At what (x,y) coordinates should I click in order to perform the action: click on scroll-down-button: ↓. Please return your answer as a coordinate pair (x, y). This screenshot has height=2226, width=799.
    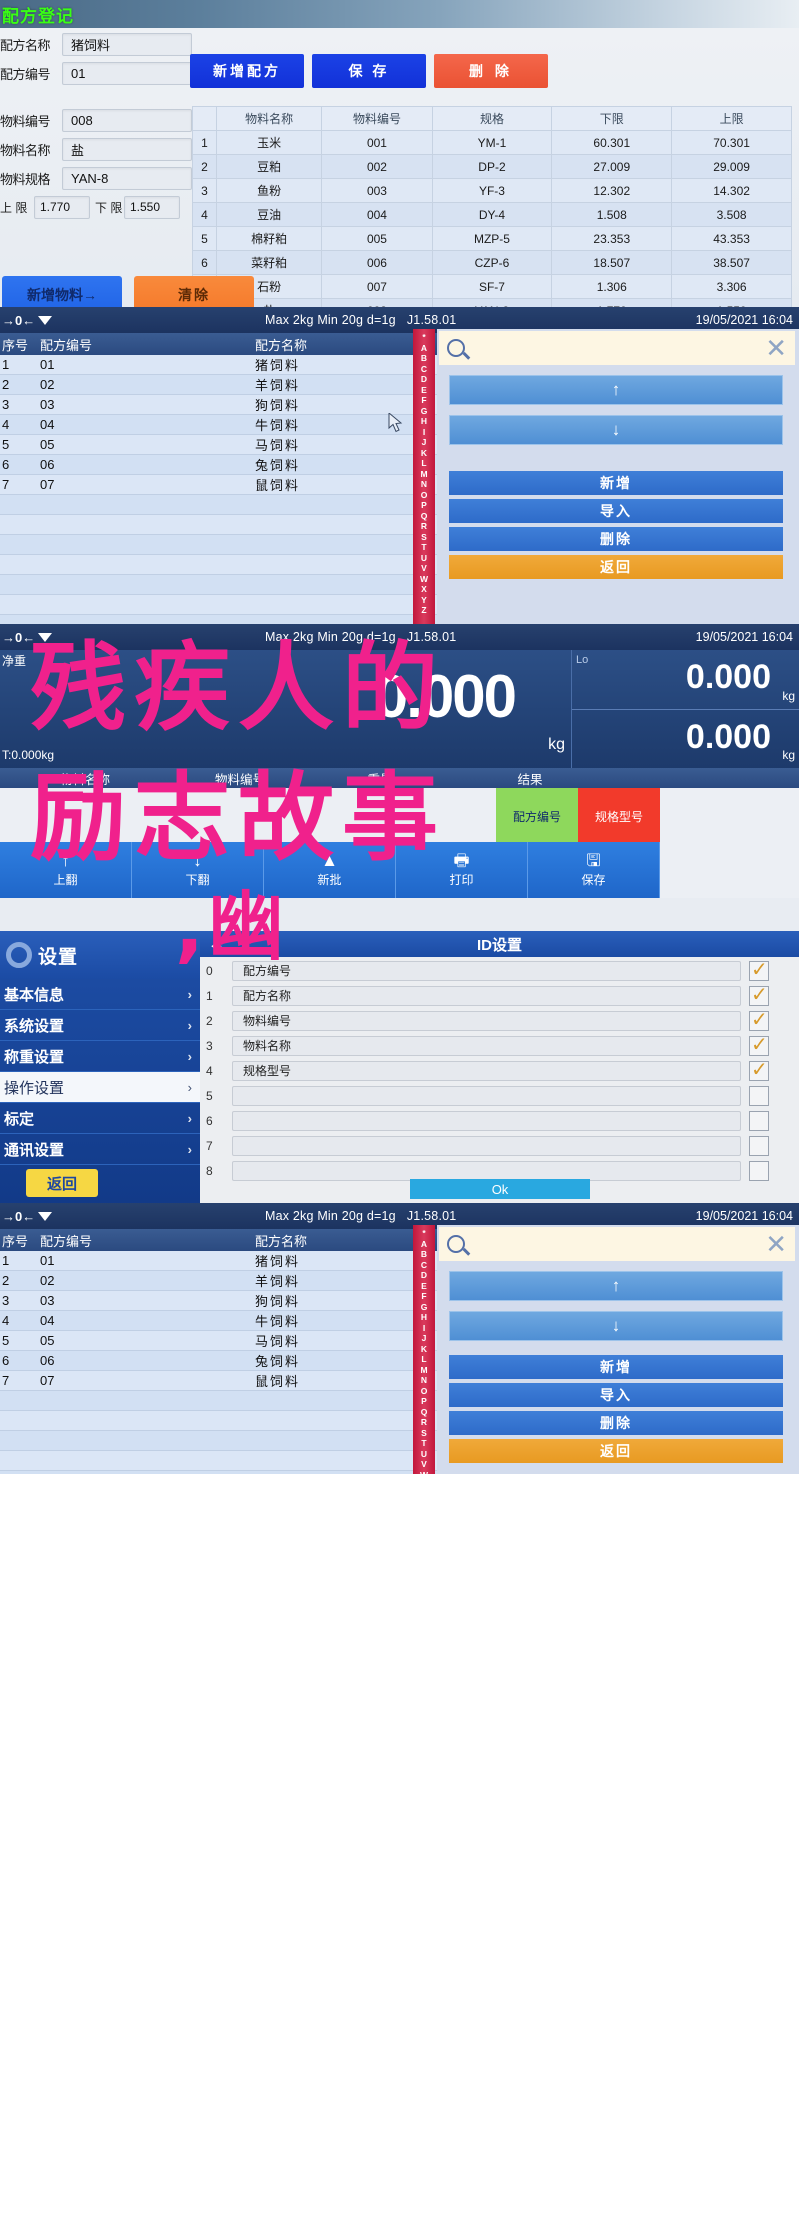
    Looking at the image, I should click on (616, 430).